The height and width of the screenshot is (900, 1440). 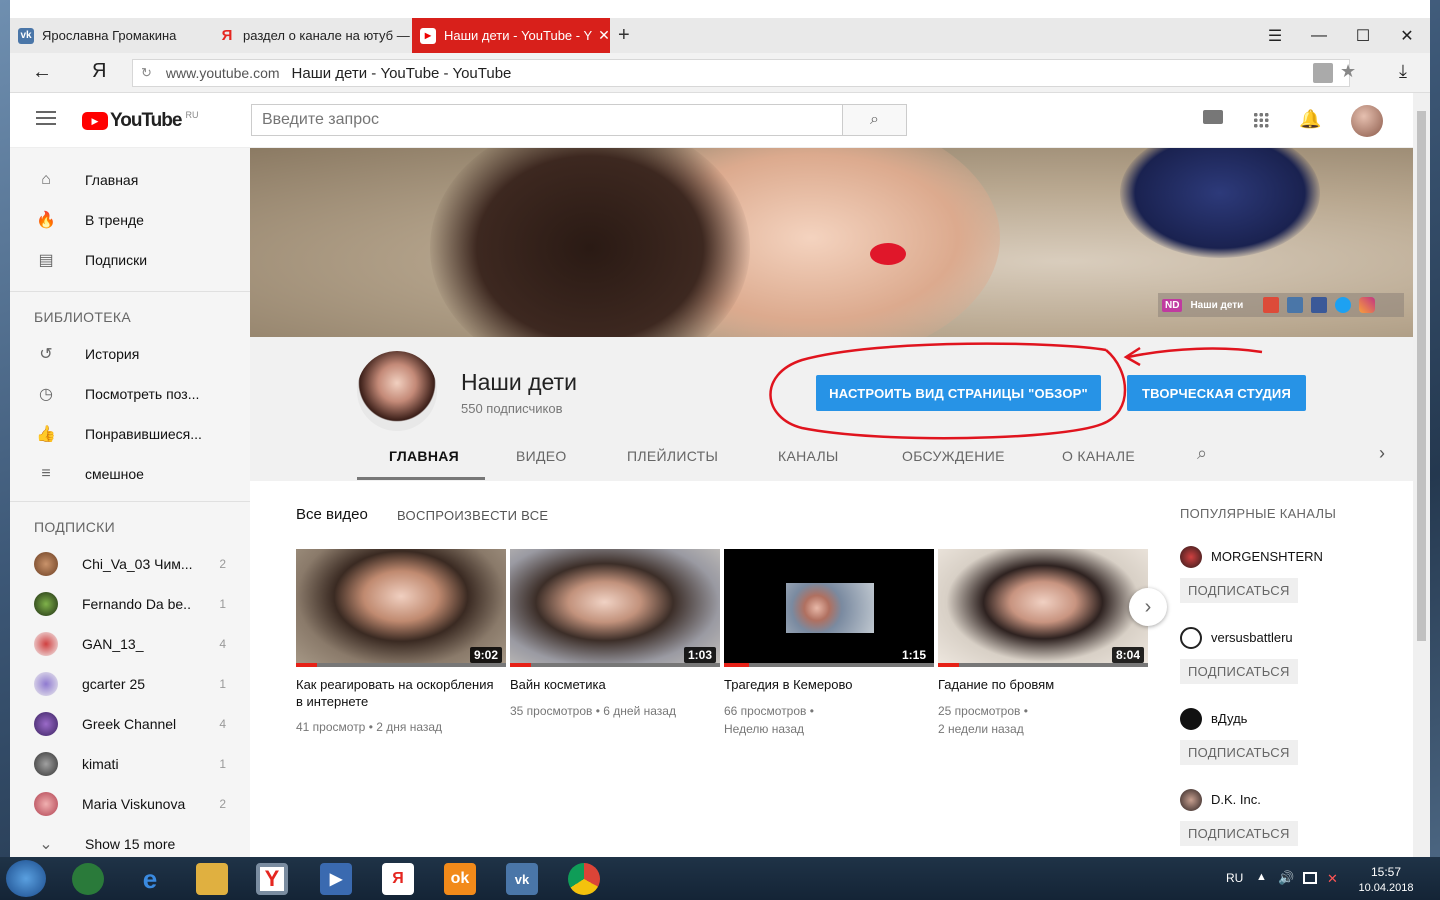 What do you see at coordinates (1202, 453) in the screenshot?
I see `channel-search-icon: ⌕` at bounding box center [1202, 453].